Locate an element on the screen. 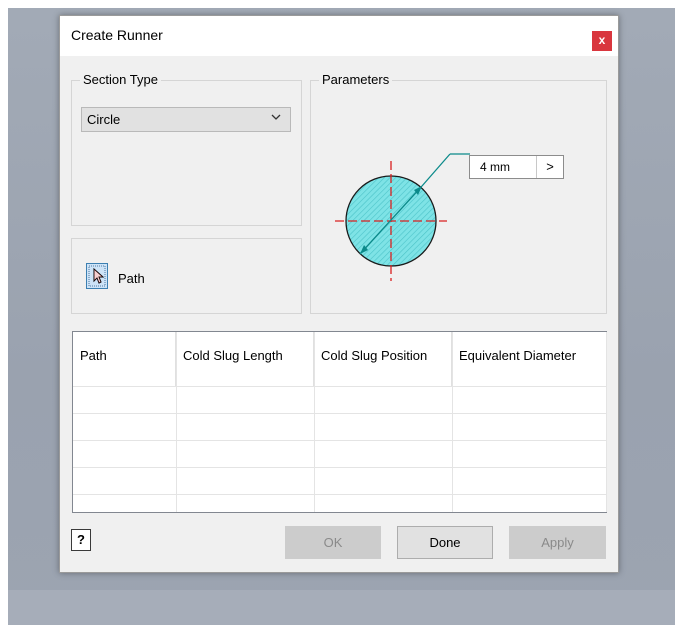 Image resolution: width=675 pixels, height=625 pixels. section-type-value: Circle is located at coordinates (104, 119).